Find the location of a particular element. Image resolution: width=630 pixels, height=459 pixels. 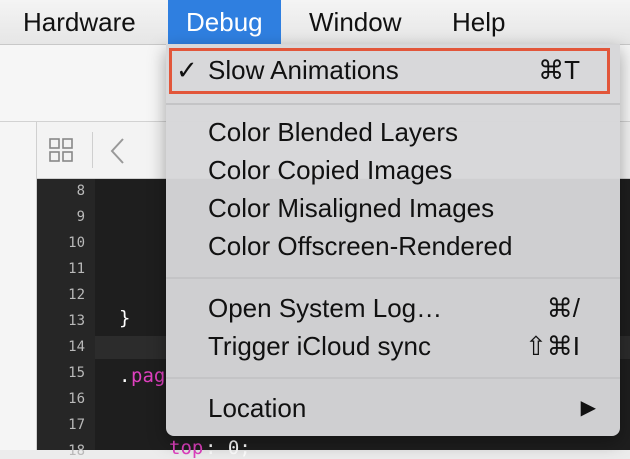

chevron-left-icon is located at coordinates (117, 151).